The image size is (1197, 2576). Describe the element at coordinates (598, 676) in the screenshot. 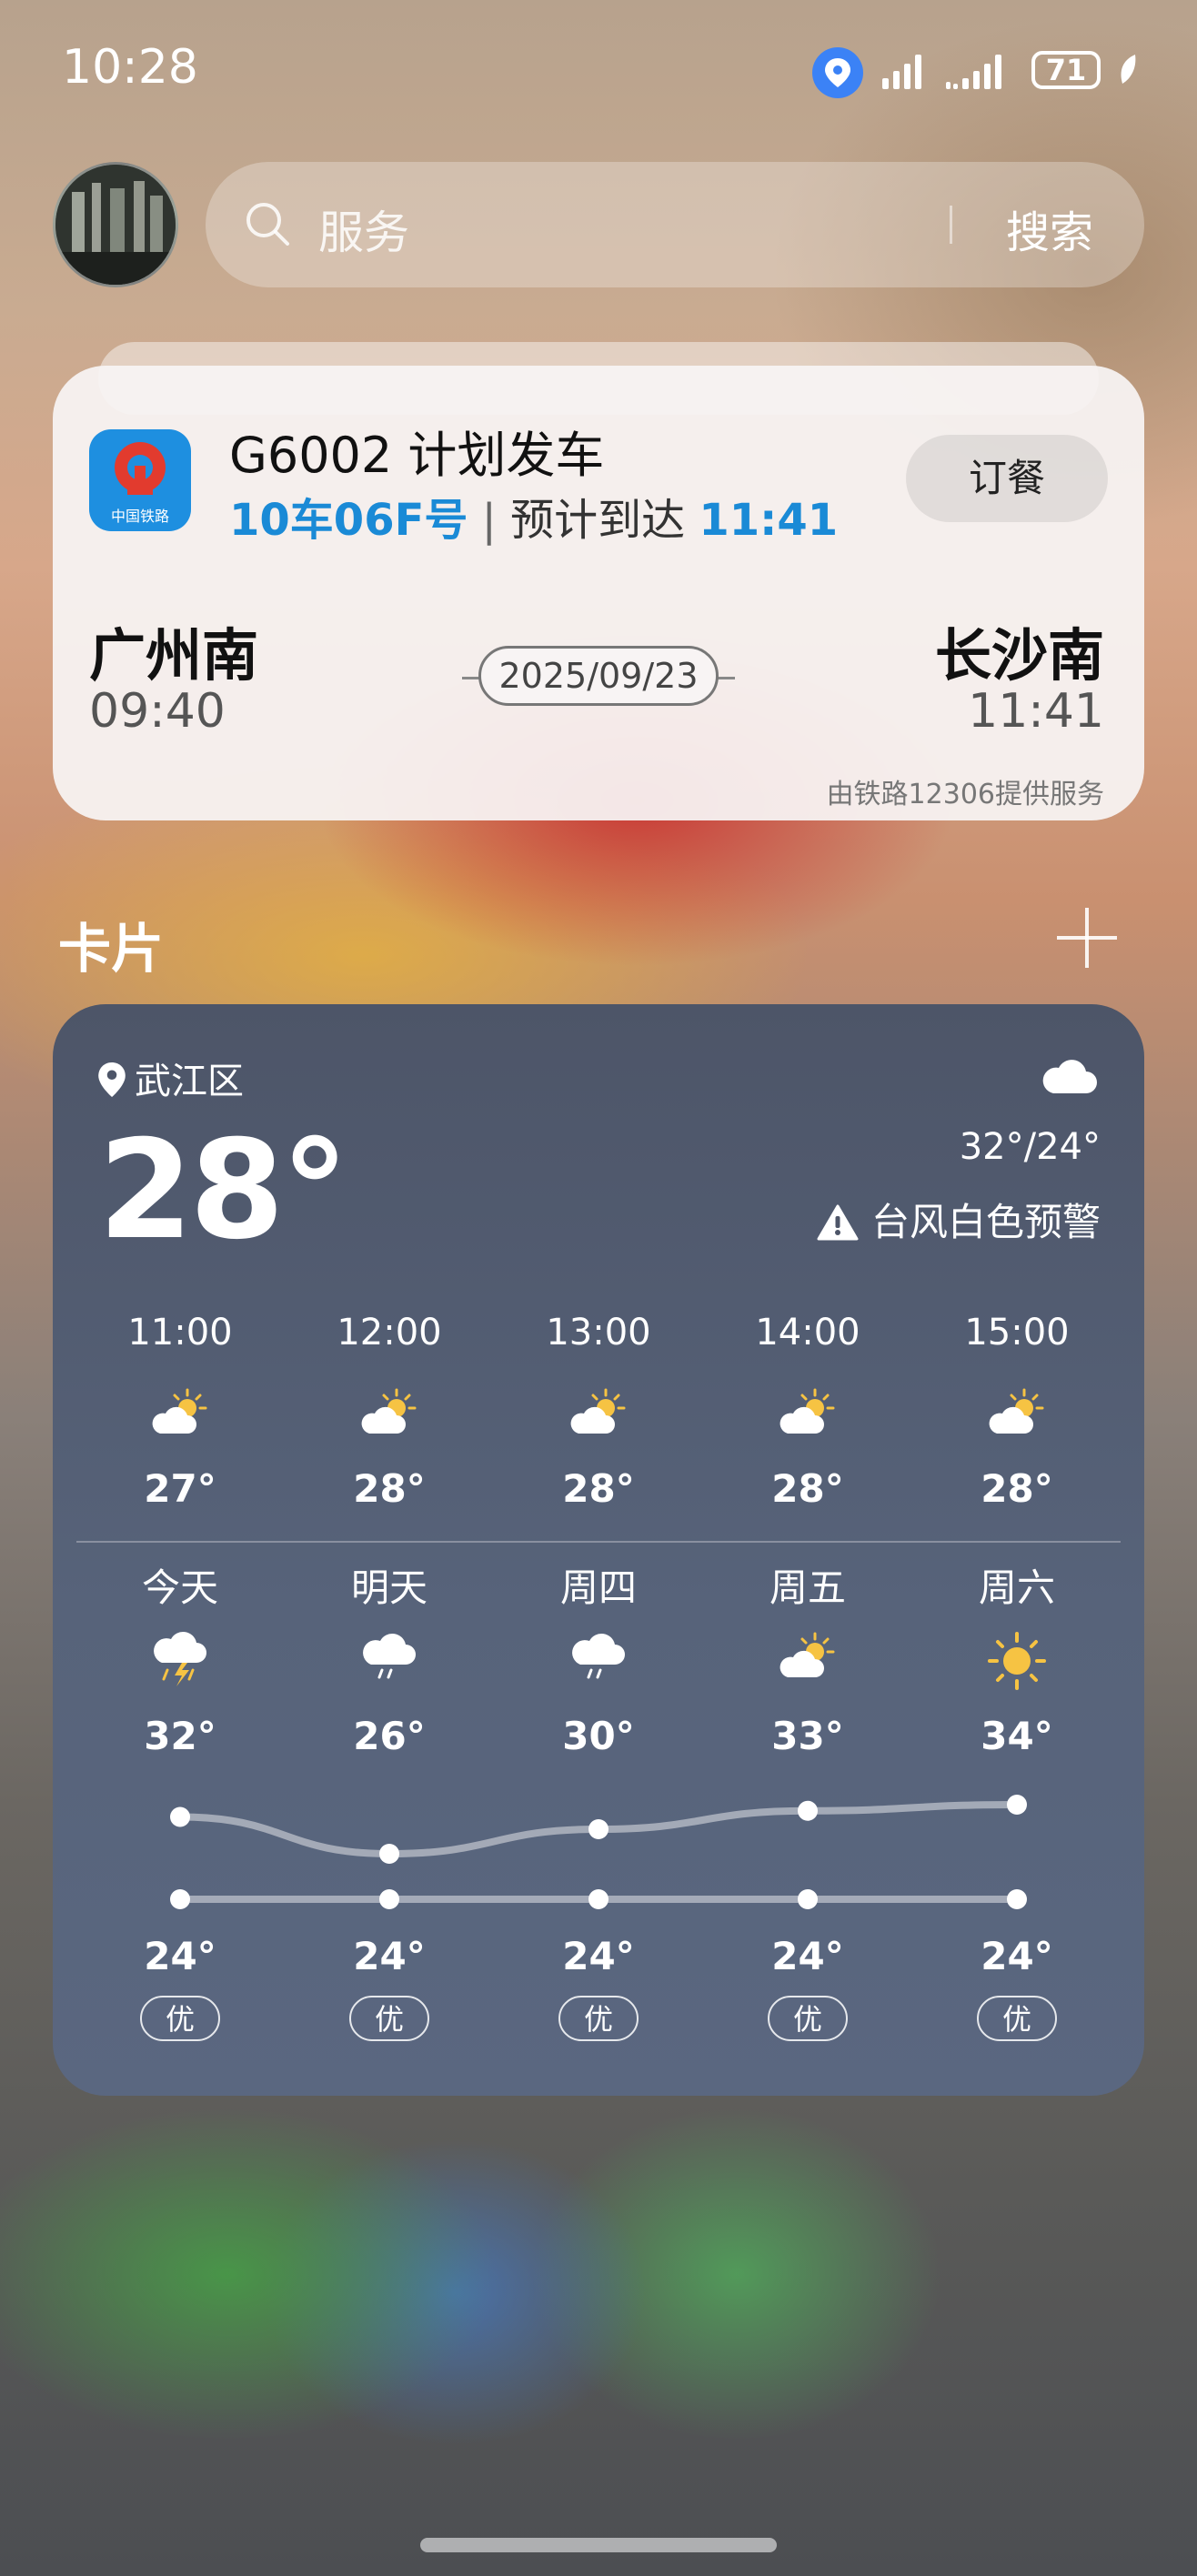

I see `travel-date: 2025/09/23` at that location.